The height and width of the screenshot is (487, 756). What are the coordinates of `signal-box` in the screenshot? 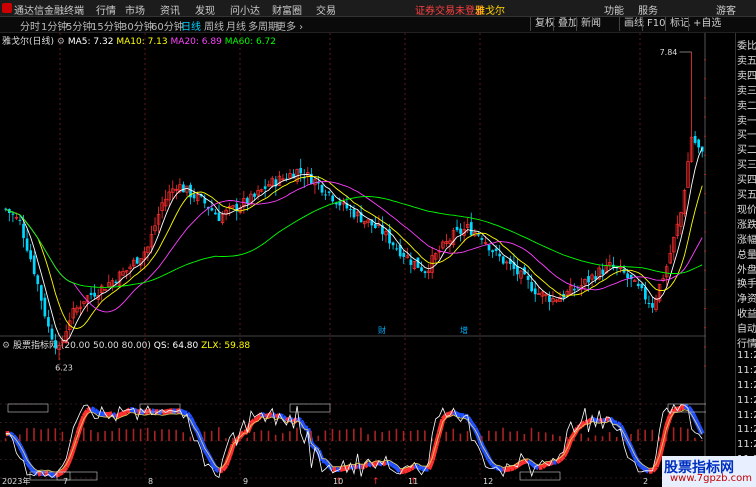 It's located at (540, 476).